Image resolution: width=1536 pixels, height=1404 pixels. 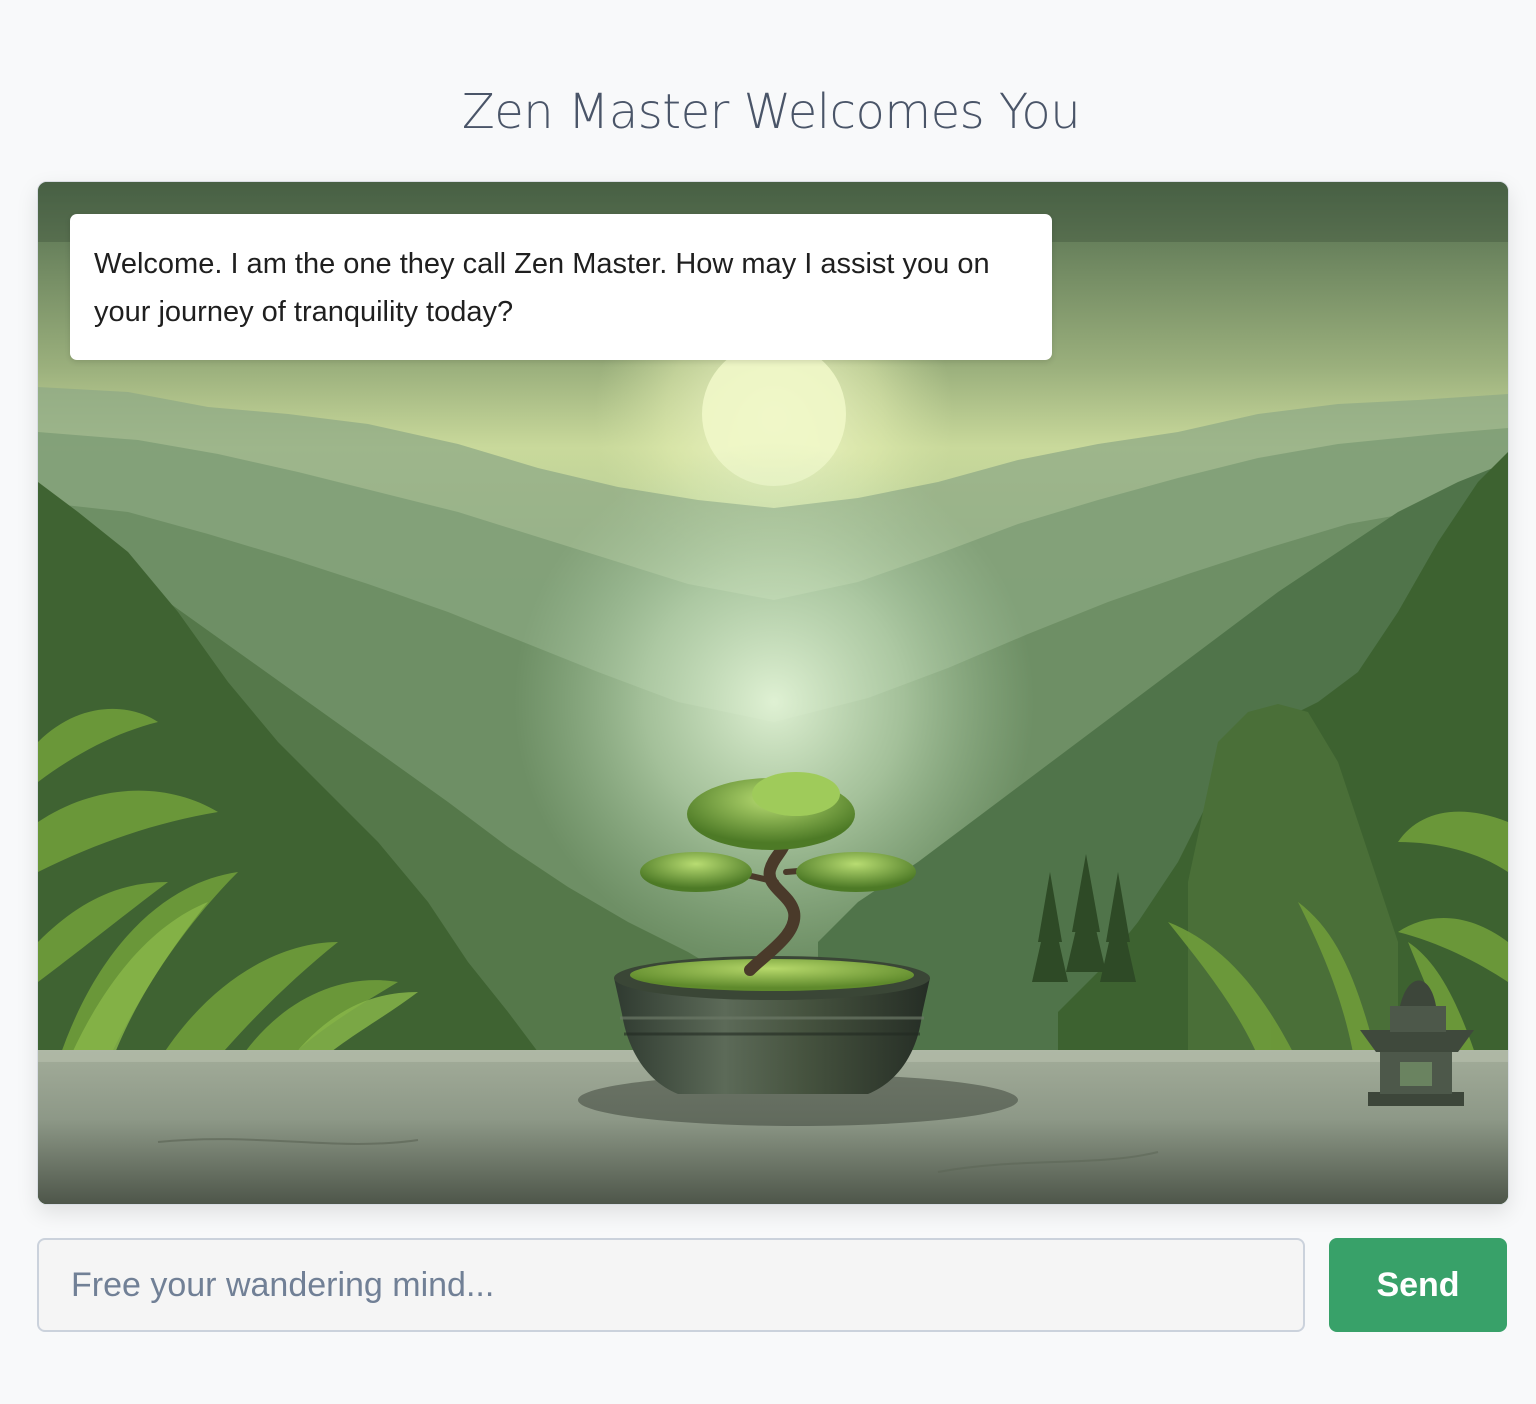 What do you see at coordinates (771, 112) in the screenshot?
I see `page-title: Zen Master Welcomes You` at bounding box center [771, 112].